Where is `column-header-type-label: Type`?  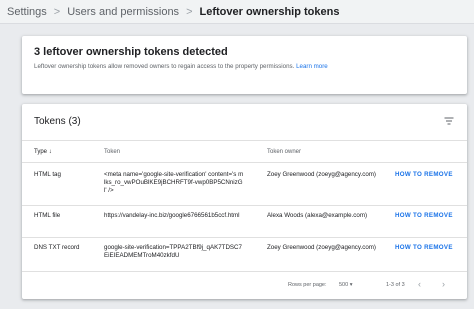
column-header-type-label: Type is located at coordinates (41, 152).